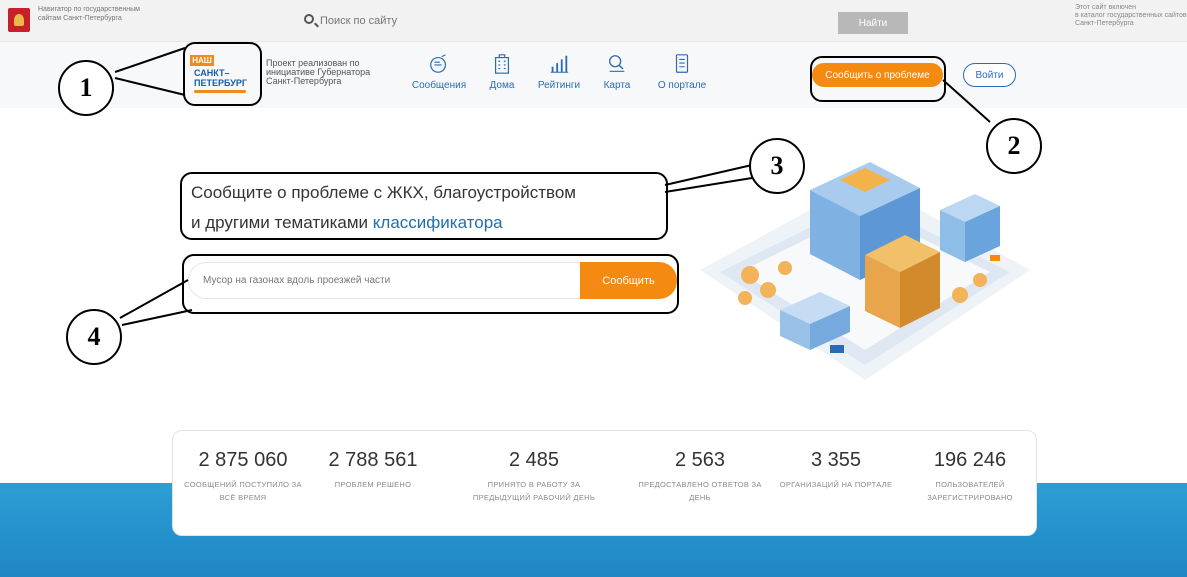 The image size is (1187, 577). Describe the element at coordinates (243, 460) in the screenshot. I see `stat-value: 2 875 060` at that location.